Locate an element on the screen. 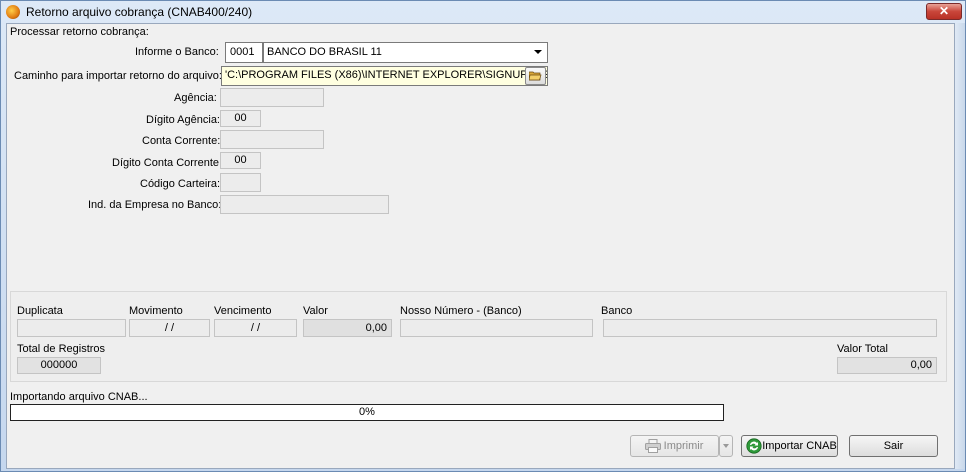 The width and height of the screenshot is (966, 472). banco-detail-label: Banco is located at coordinates (617, 311).